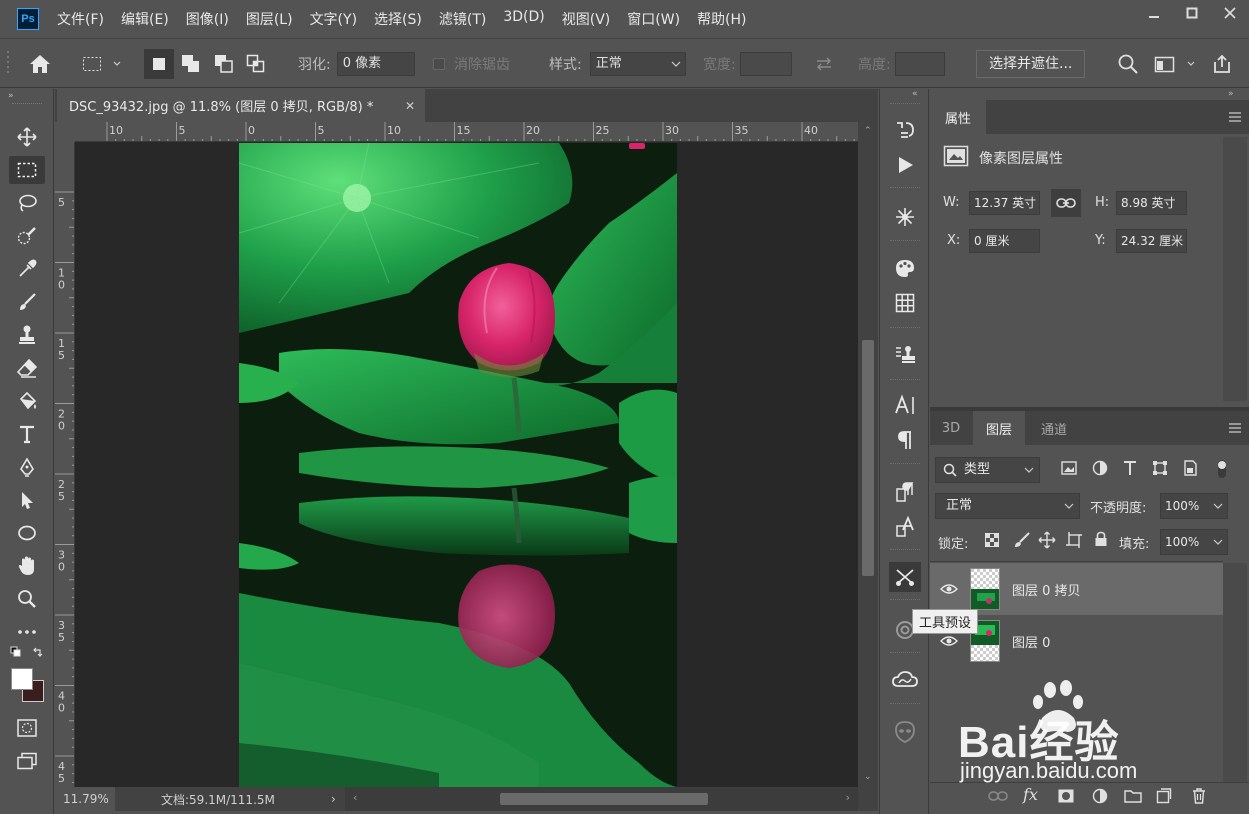  Describe the element at coordinates (1130, 470) in the screenshot. I see `filter-type-icon` at that location.